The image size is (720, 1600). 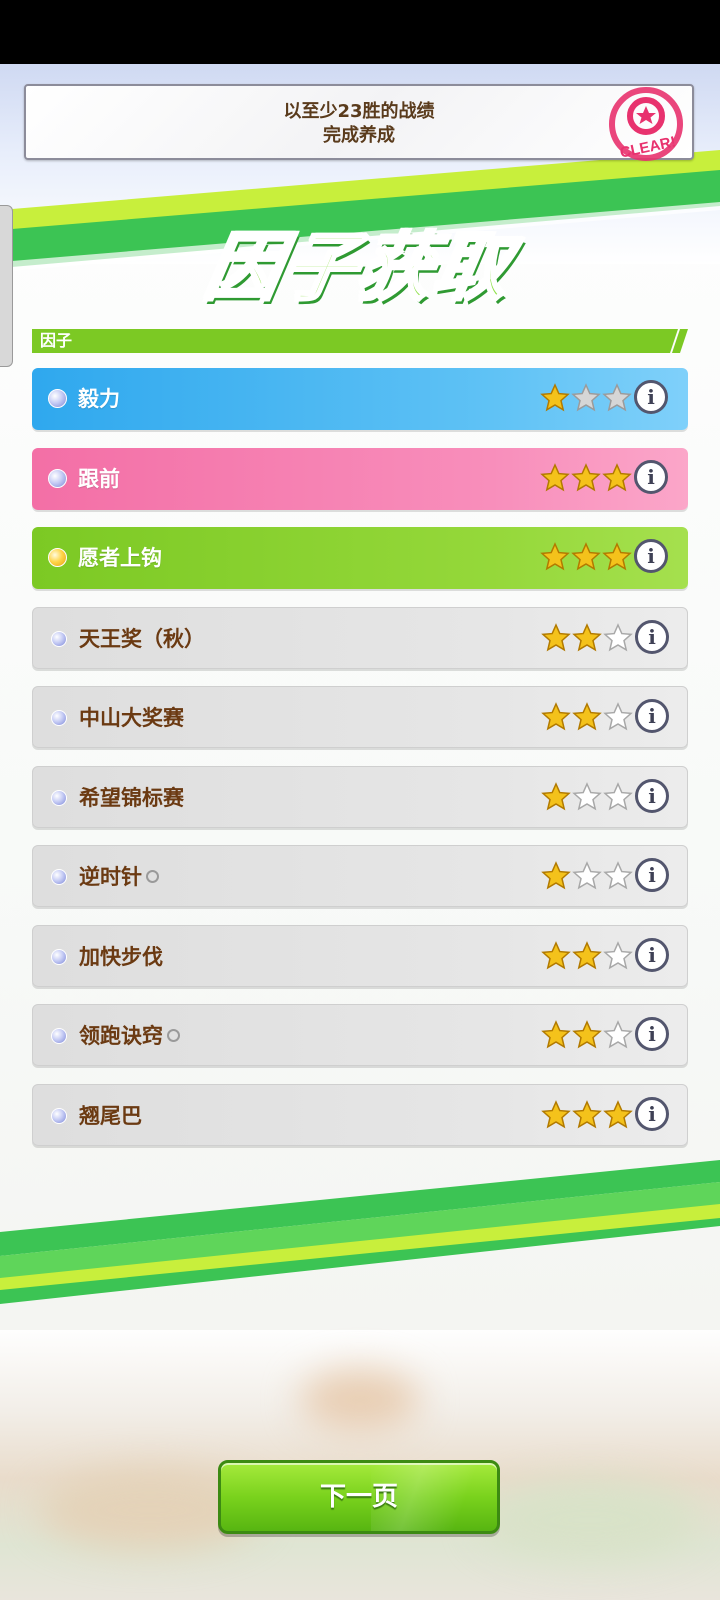 I want to click on factor-name: 希望锦标赛, so click(x=131, y=798).